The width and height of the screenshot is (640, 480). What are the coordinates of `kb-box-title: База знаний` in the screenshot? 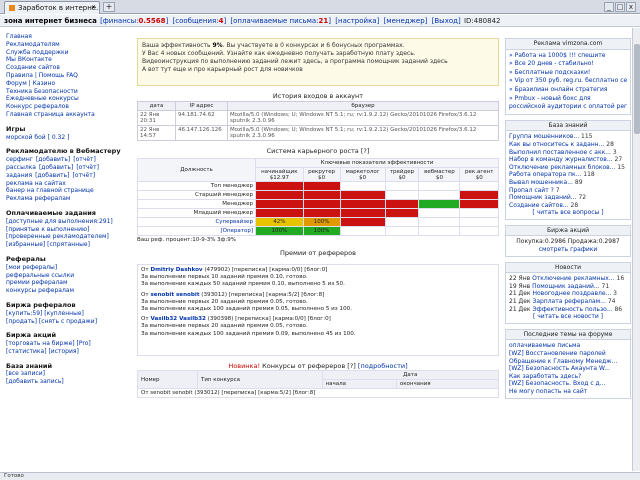 It's located at (568, 126).